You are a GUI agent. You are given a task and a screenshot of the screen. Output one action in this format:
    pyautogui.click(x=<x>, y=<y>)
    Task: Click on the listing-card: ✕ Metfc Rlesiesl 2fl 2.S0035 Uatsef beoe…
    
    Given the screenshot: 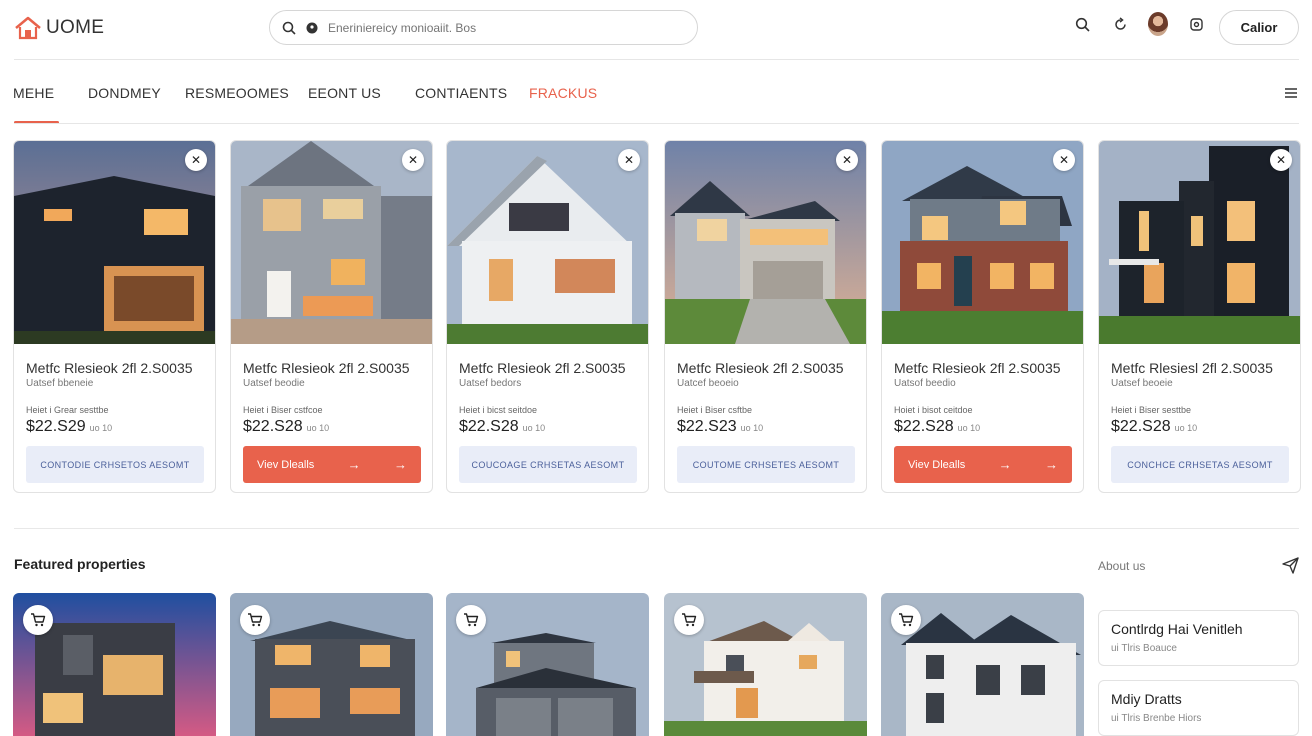 What is the action you would take?
    pyautogui.click(x=1199, y=316)
    